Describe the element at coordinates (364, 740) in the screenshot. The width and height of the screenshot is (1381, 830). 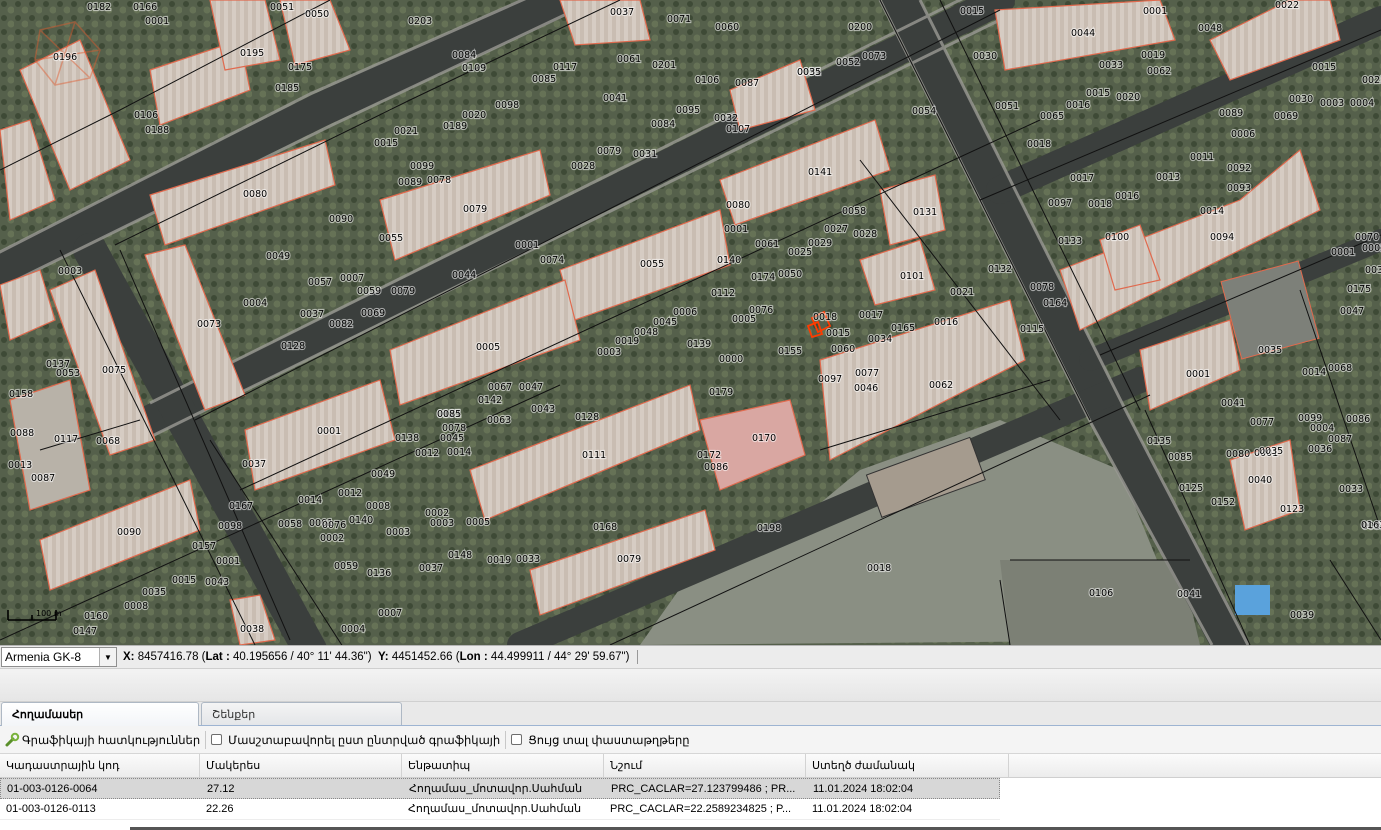
I see `scale-by-selected-label: Մասշտաբավորել ըստ ընտրված գրաֆիկայի` at that location.